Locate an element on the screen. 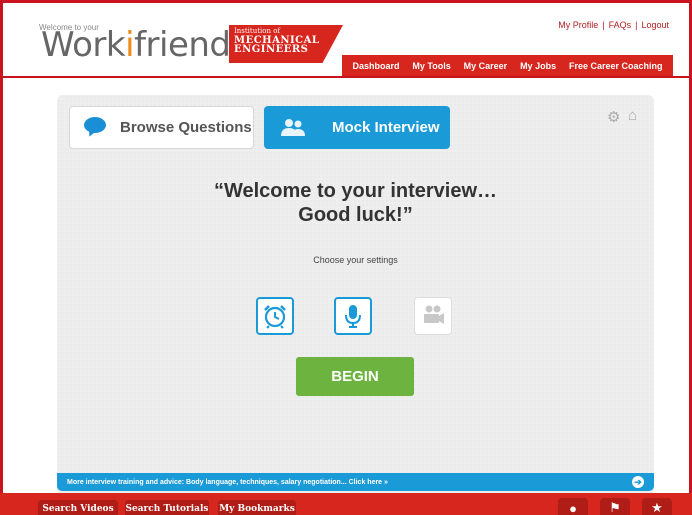 Image resolution: width=692 pixels, height=515 pixels. welcome-headline: “Welcome to your interview… Good luck!” is located at coordinates (355, 203).